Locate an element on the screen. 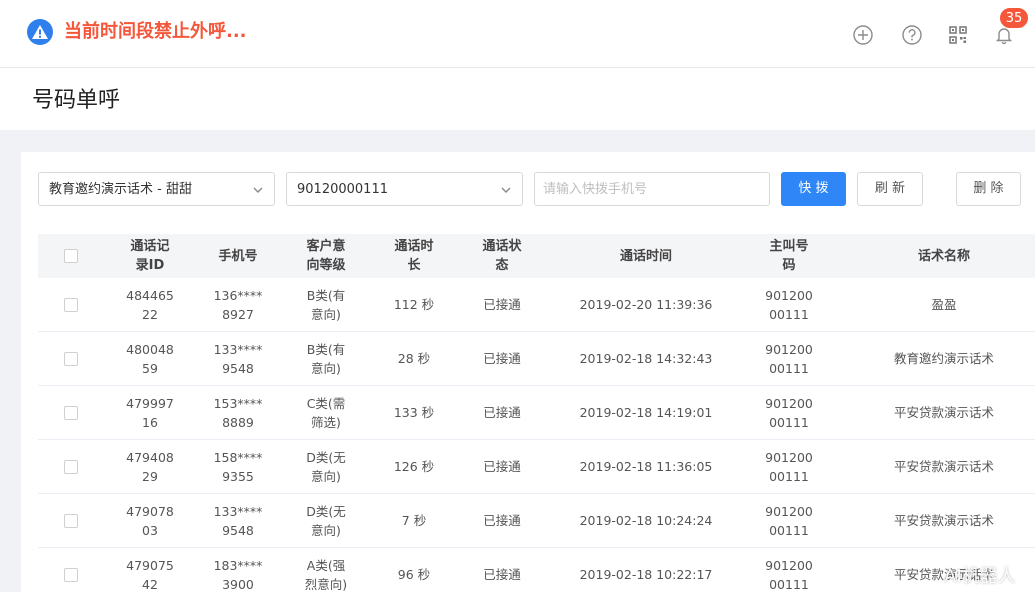  header-call-time: 通话时间 is located at coordinates (646, 256).